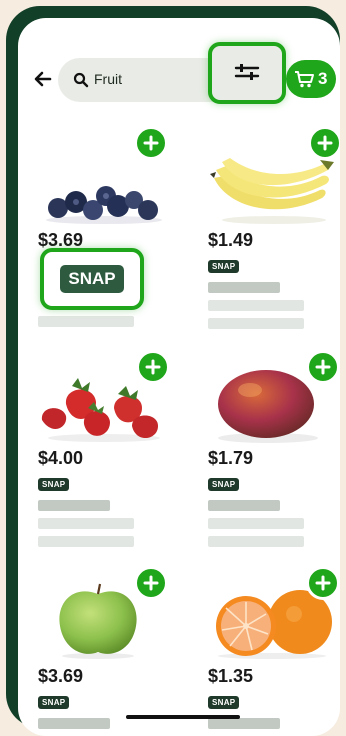 The height and width of the screenshot is (736, 346). I want to click on product-price: $4.00, so click(61, 458).